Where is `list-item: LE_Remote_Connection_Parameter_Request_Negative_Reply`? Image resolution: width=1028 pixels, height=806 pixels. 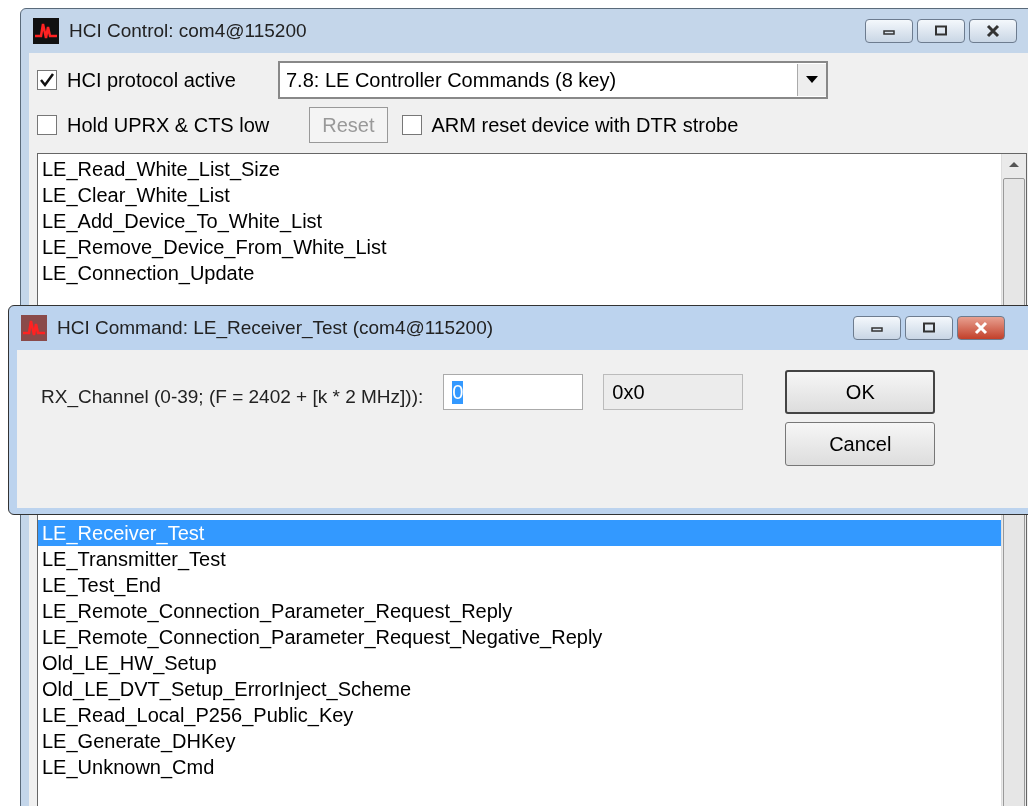 list-item: LE_Remote_Connection_Parameter_Request_Negative_Reply is located at coordinates (519, 637).